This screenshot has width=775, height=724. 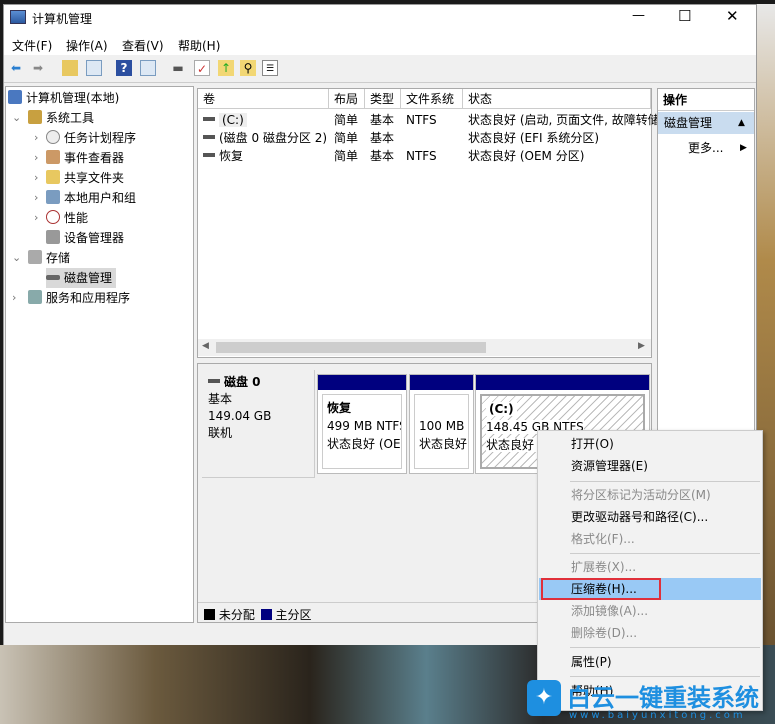 I want to click on table-row: (磁盘 0 磁盘分区 2) 简单 基本 状态良好 (EFI 系统分区), so click(x=424, y=138).